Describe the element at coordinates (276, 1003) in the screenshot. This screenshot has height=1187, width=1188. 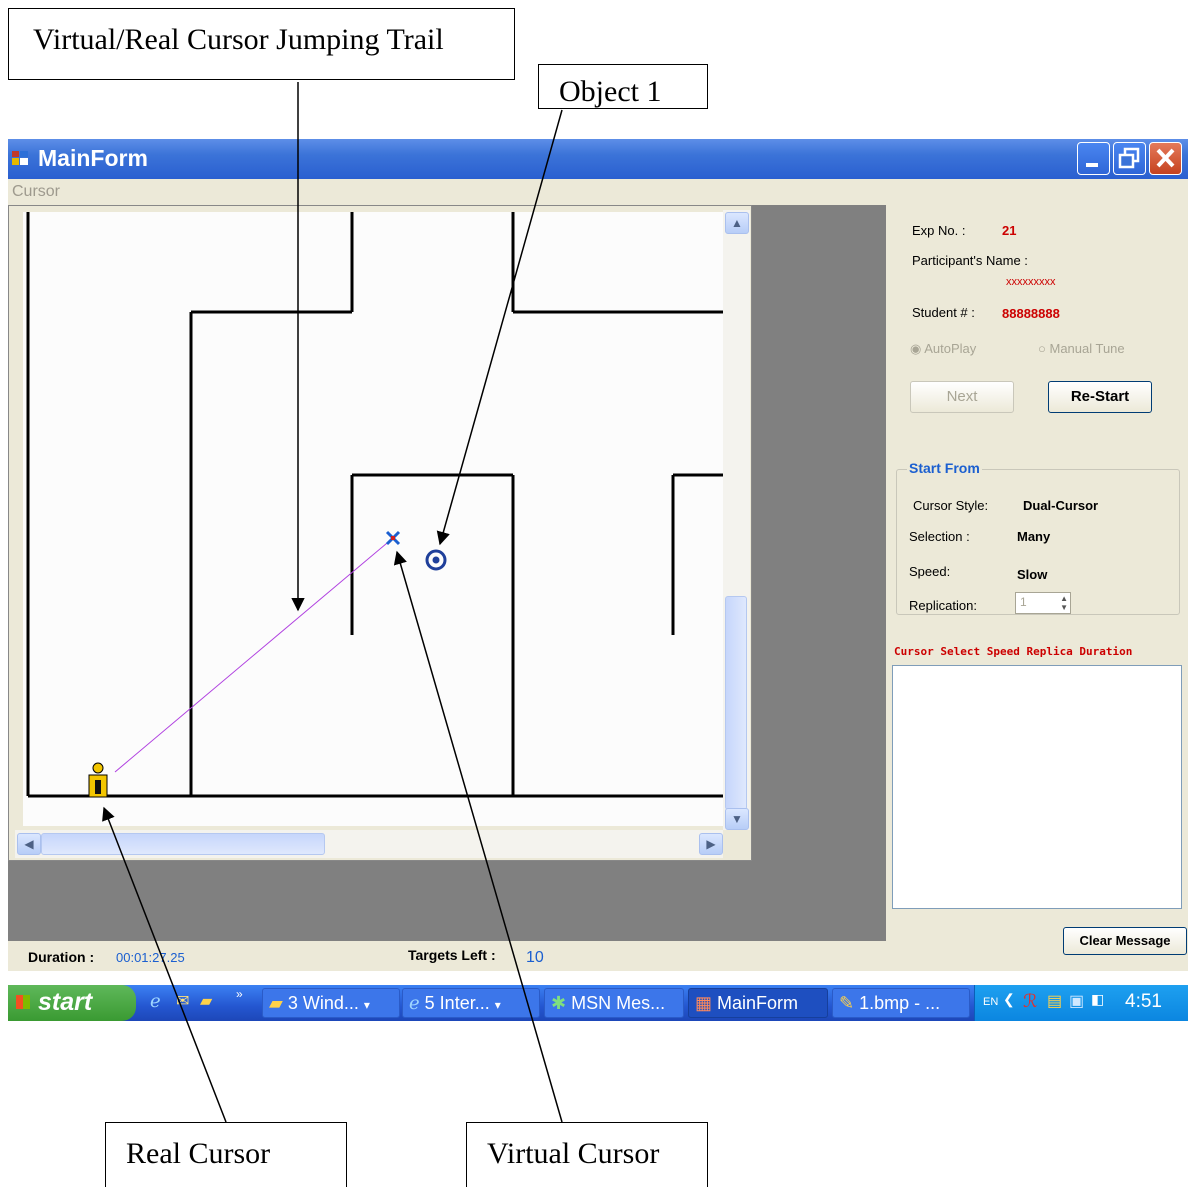
I see `folder-icon: ▰` at that location.